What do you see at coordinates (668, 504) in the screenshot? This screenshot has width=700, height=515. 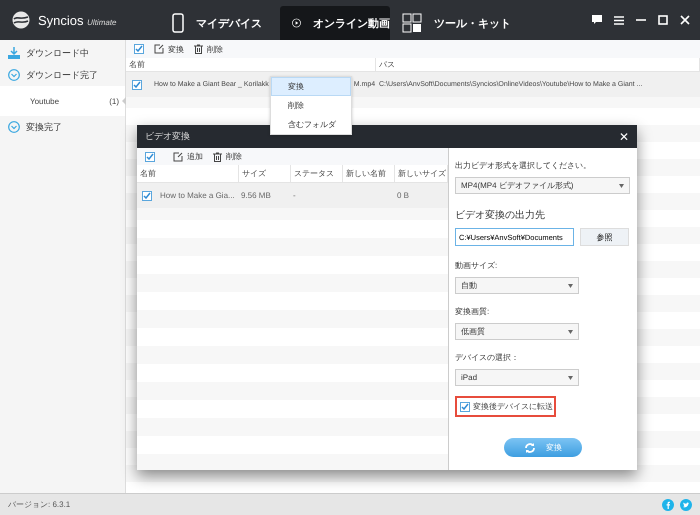 I see `facebook-icon` at bounding box center [668, 504].